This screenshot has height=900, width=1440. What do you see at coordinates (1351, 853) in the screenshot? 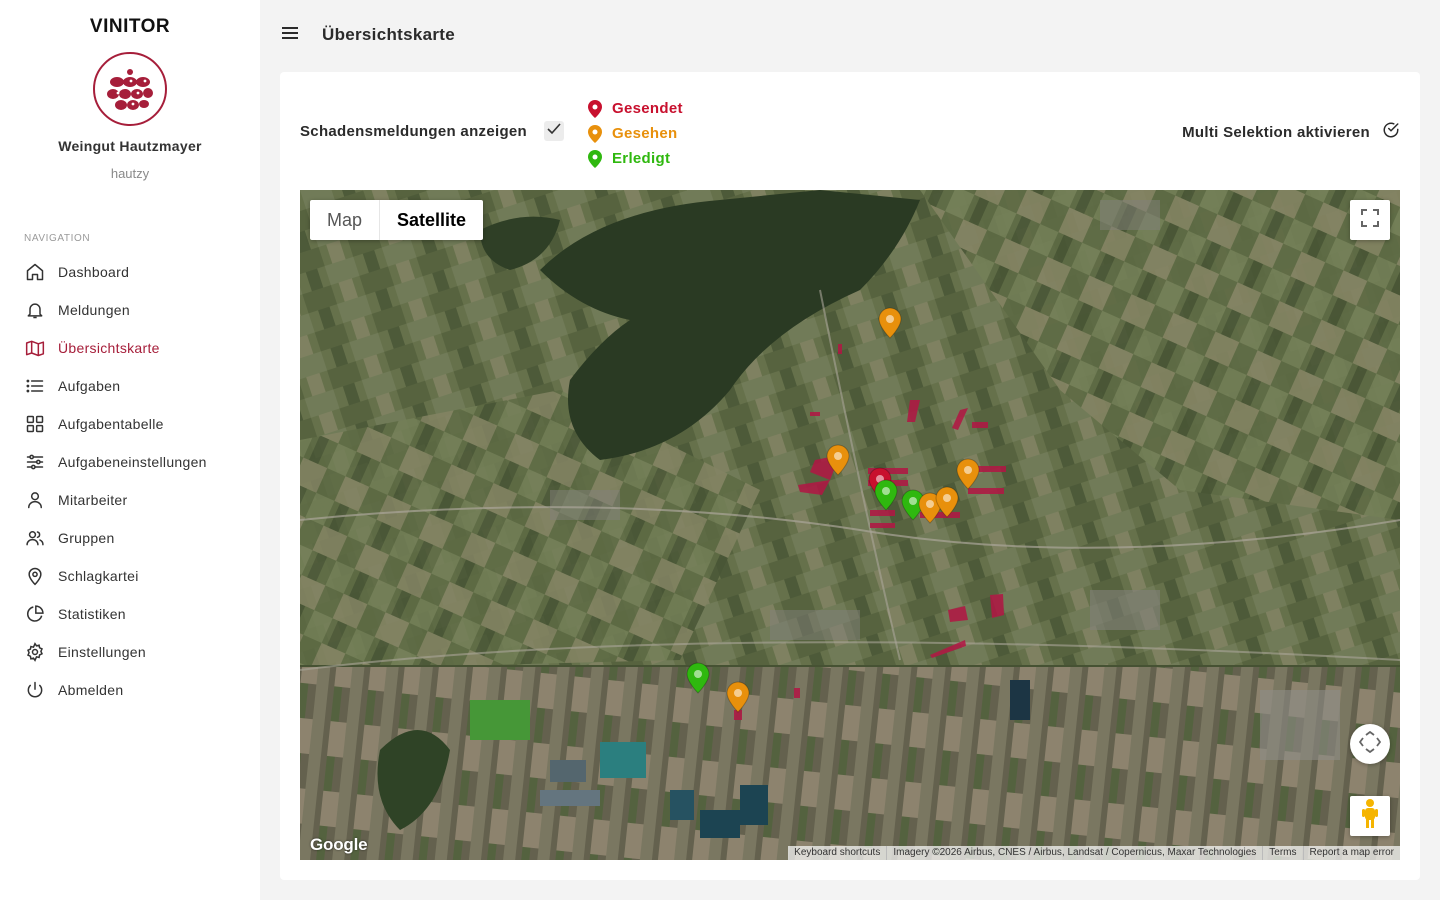
I see `report-map-error-link: Report a map error` at bounding box center [1351, 853].